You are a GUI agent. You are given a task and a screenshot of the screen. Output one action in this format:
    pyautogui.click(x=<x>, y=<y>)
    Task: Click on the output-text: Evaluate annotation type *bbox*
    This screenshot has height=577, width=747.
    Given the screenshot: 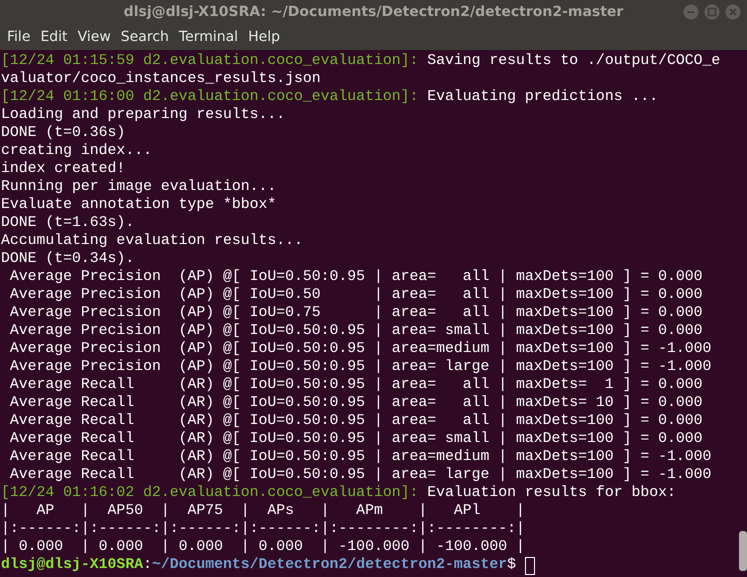 What is the action you would take?
    pyautogui.click(x=138, y=205)
    